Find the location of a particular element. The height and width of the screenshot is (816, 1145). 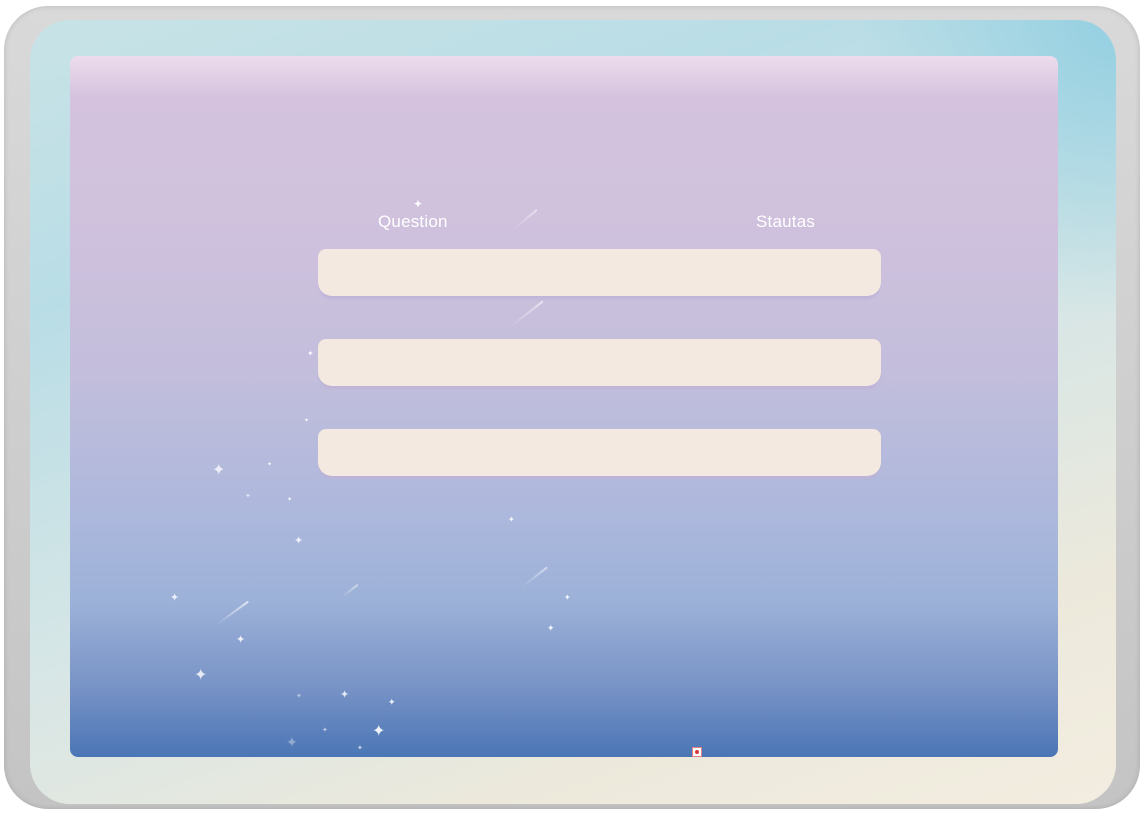

column-header-question: Question is located at coordinates (413, 221).